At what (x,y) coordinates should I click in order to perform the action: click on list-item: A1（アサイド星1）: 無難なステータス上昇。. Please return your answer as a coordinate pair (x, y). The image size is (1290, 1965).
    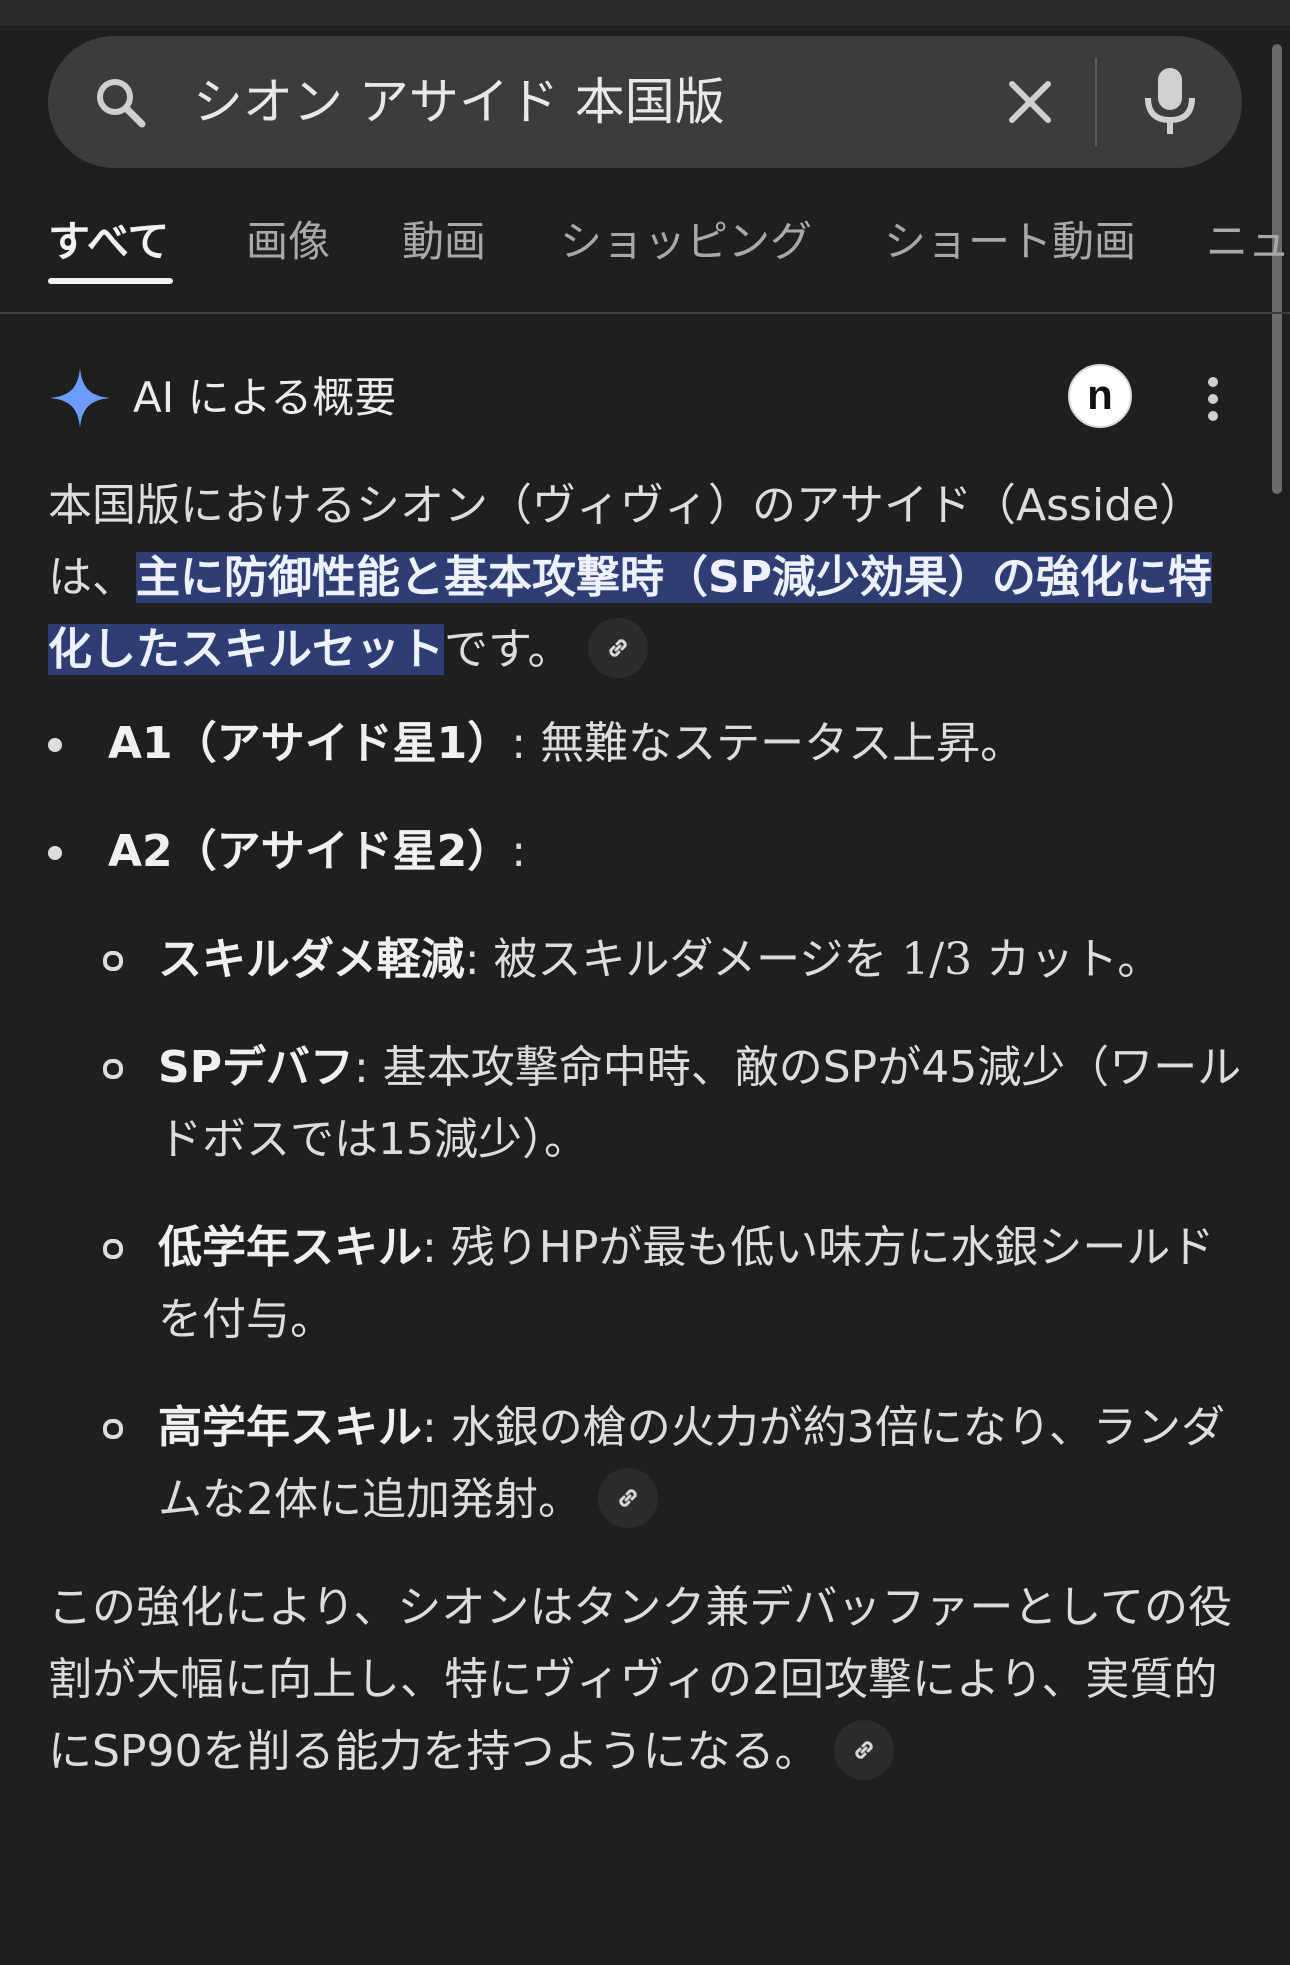
    Looking at the image, I should click on (645, 744).